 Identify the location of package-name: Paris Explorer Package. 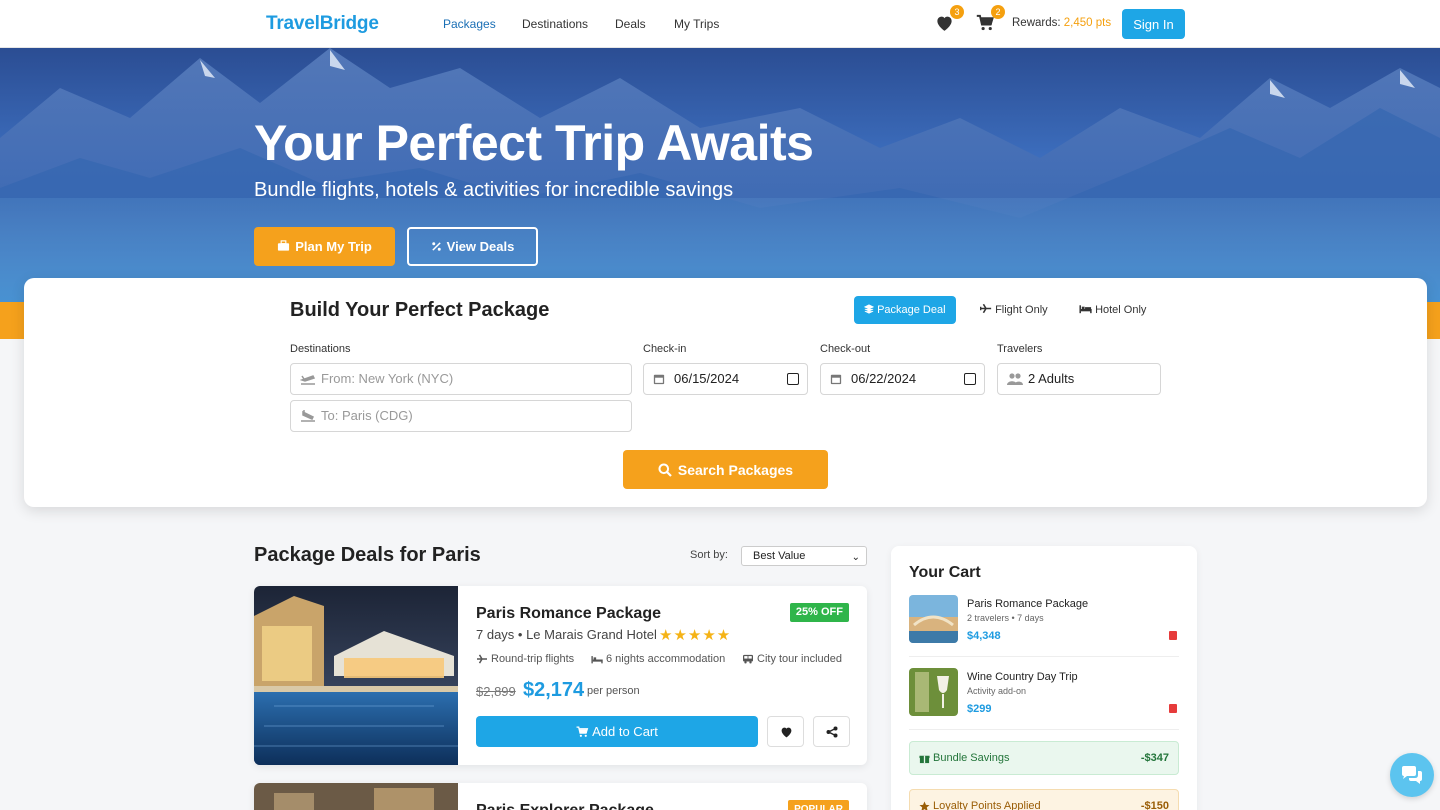
(565, 806).